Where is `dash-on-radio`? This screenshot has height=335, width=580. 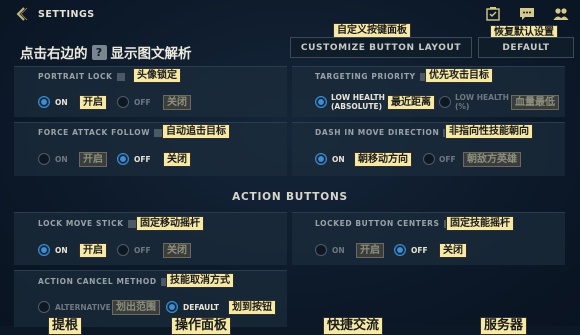 dash-on-radio is located at coordinates (321, 159).